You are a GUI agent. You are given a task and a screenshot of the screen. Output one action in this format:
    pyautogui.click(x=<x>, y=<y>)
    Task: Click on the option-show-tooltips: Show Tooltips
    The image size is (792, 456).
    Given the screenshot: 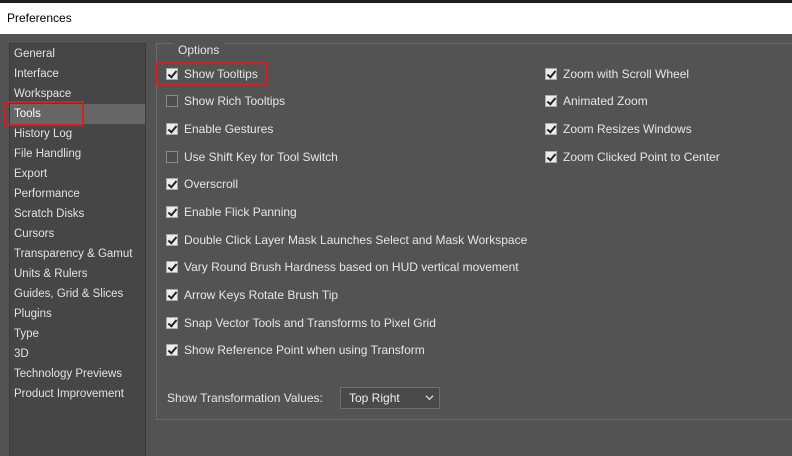 What is the action you would take?
    pyautogui.click(x=212, y=74)
    